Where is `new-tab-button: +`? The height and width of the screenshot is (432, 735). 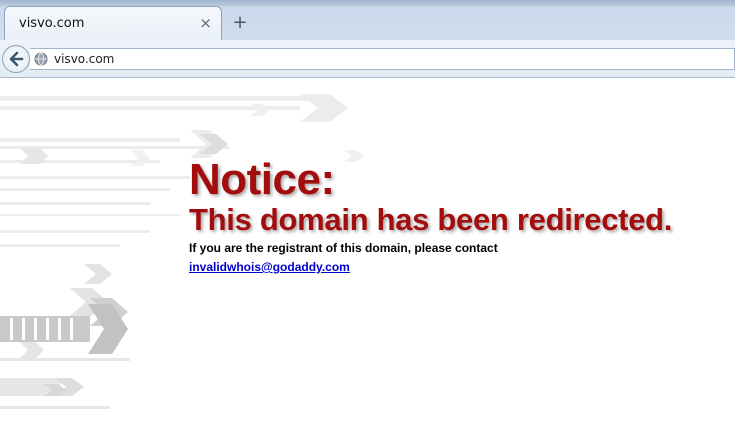 new-tab-button: + is located at coordinates (240, 23).